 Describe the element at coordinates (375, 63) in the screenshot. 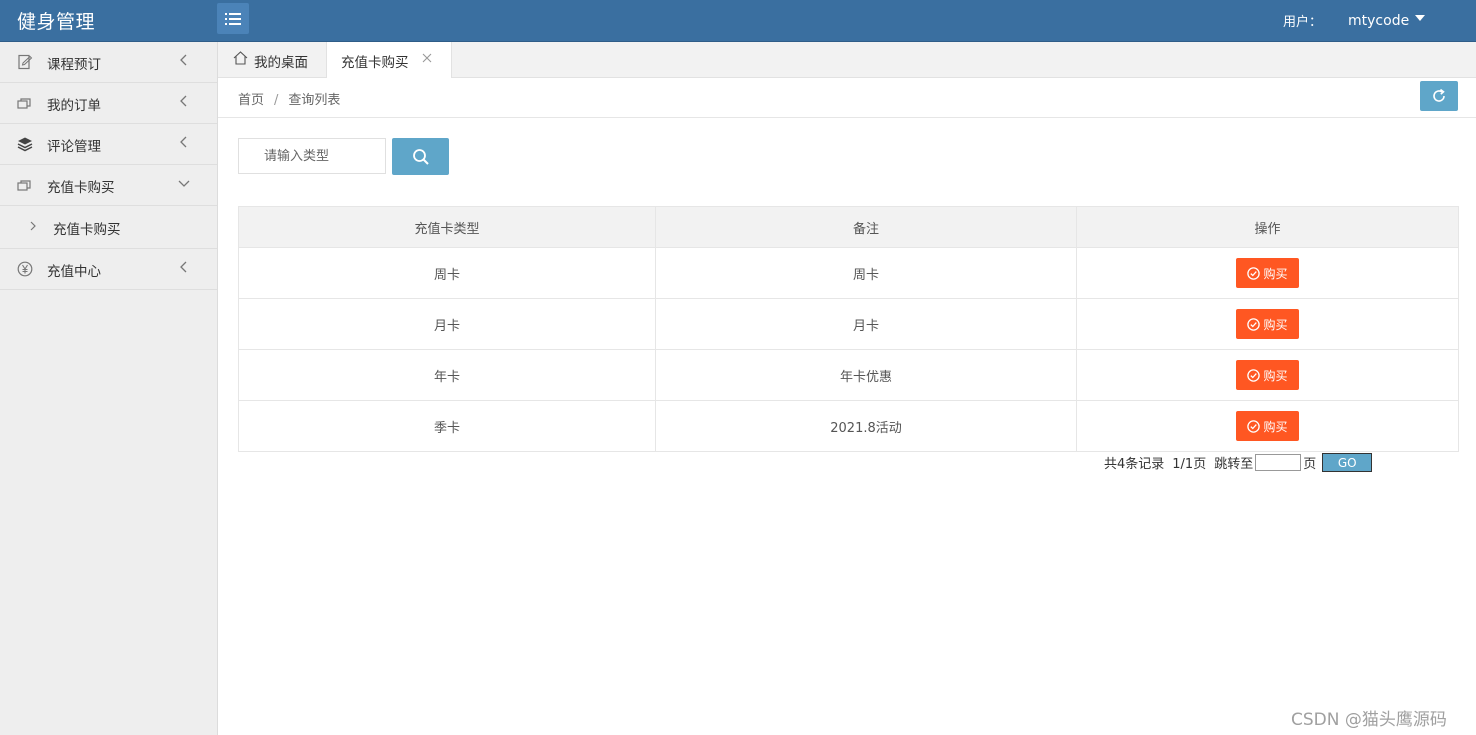

I see `tab-label: 充值卡购买` at that location.